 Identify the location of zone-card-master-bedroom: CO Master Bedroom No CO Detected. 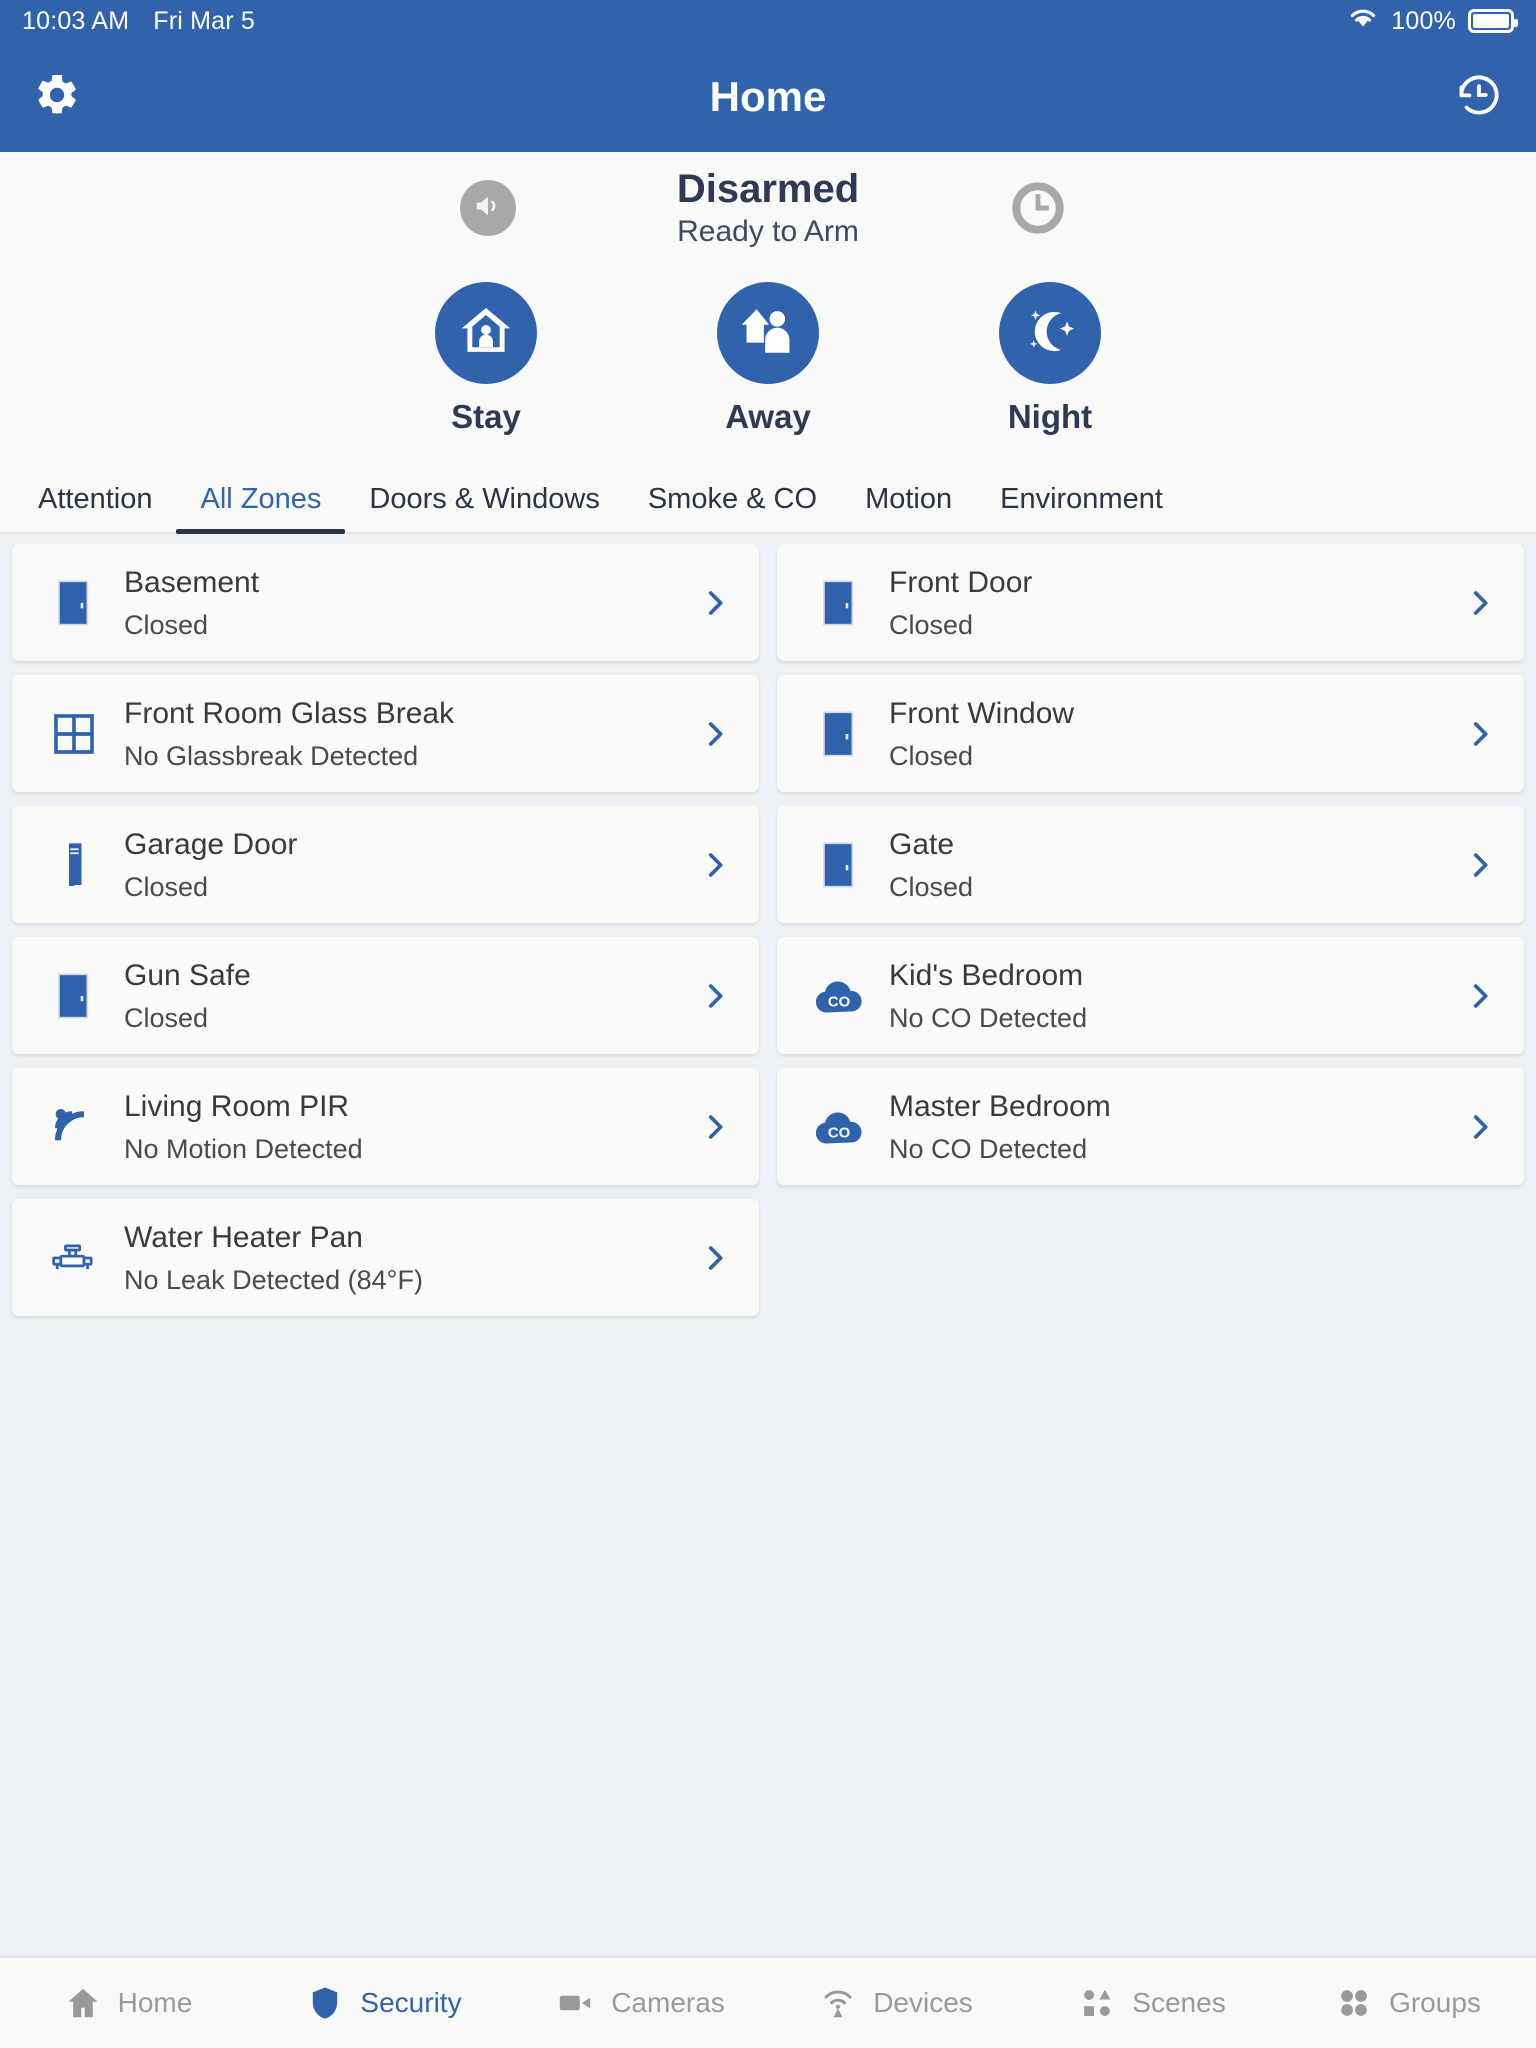
(1150, 1126).